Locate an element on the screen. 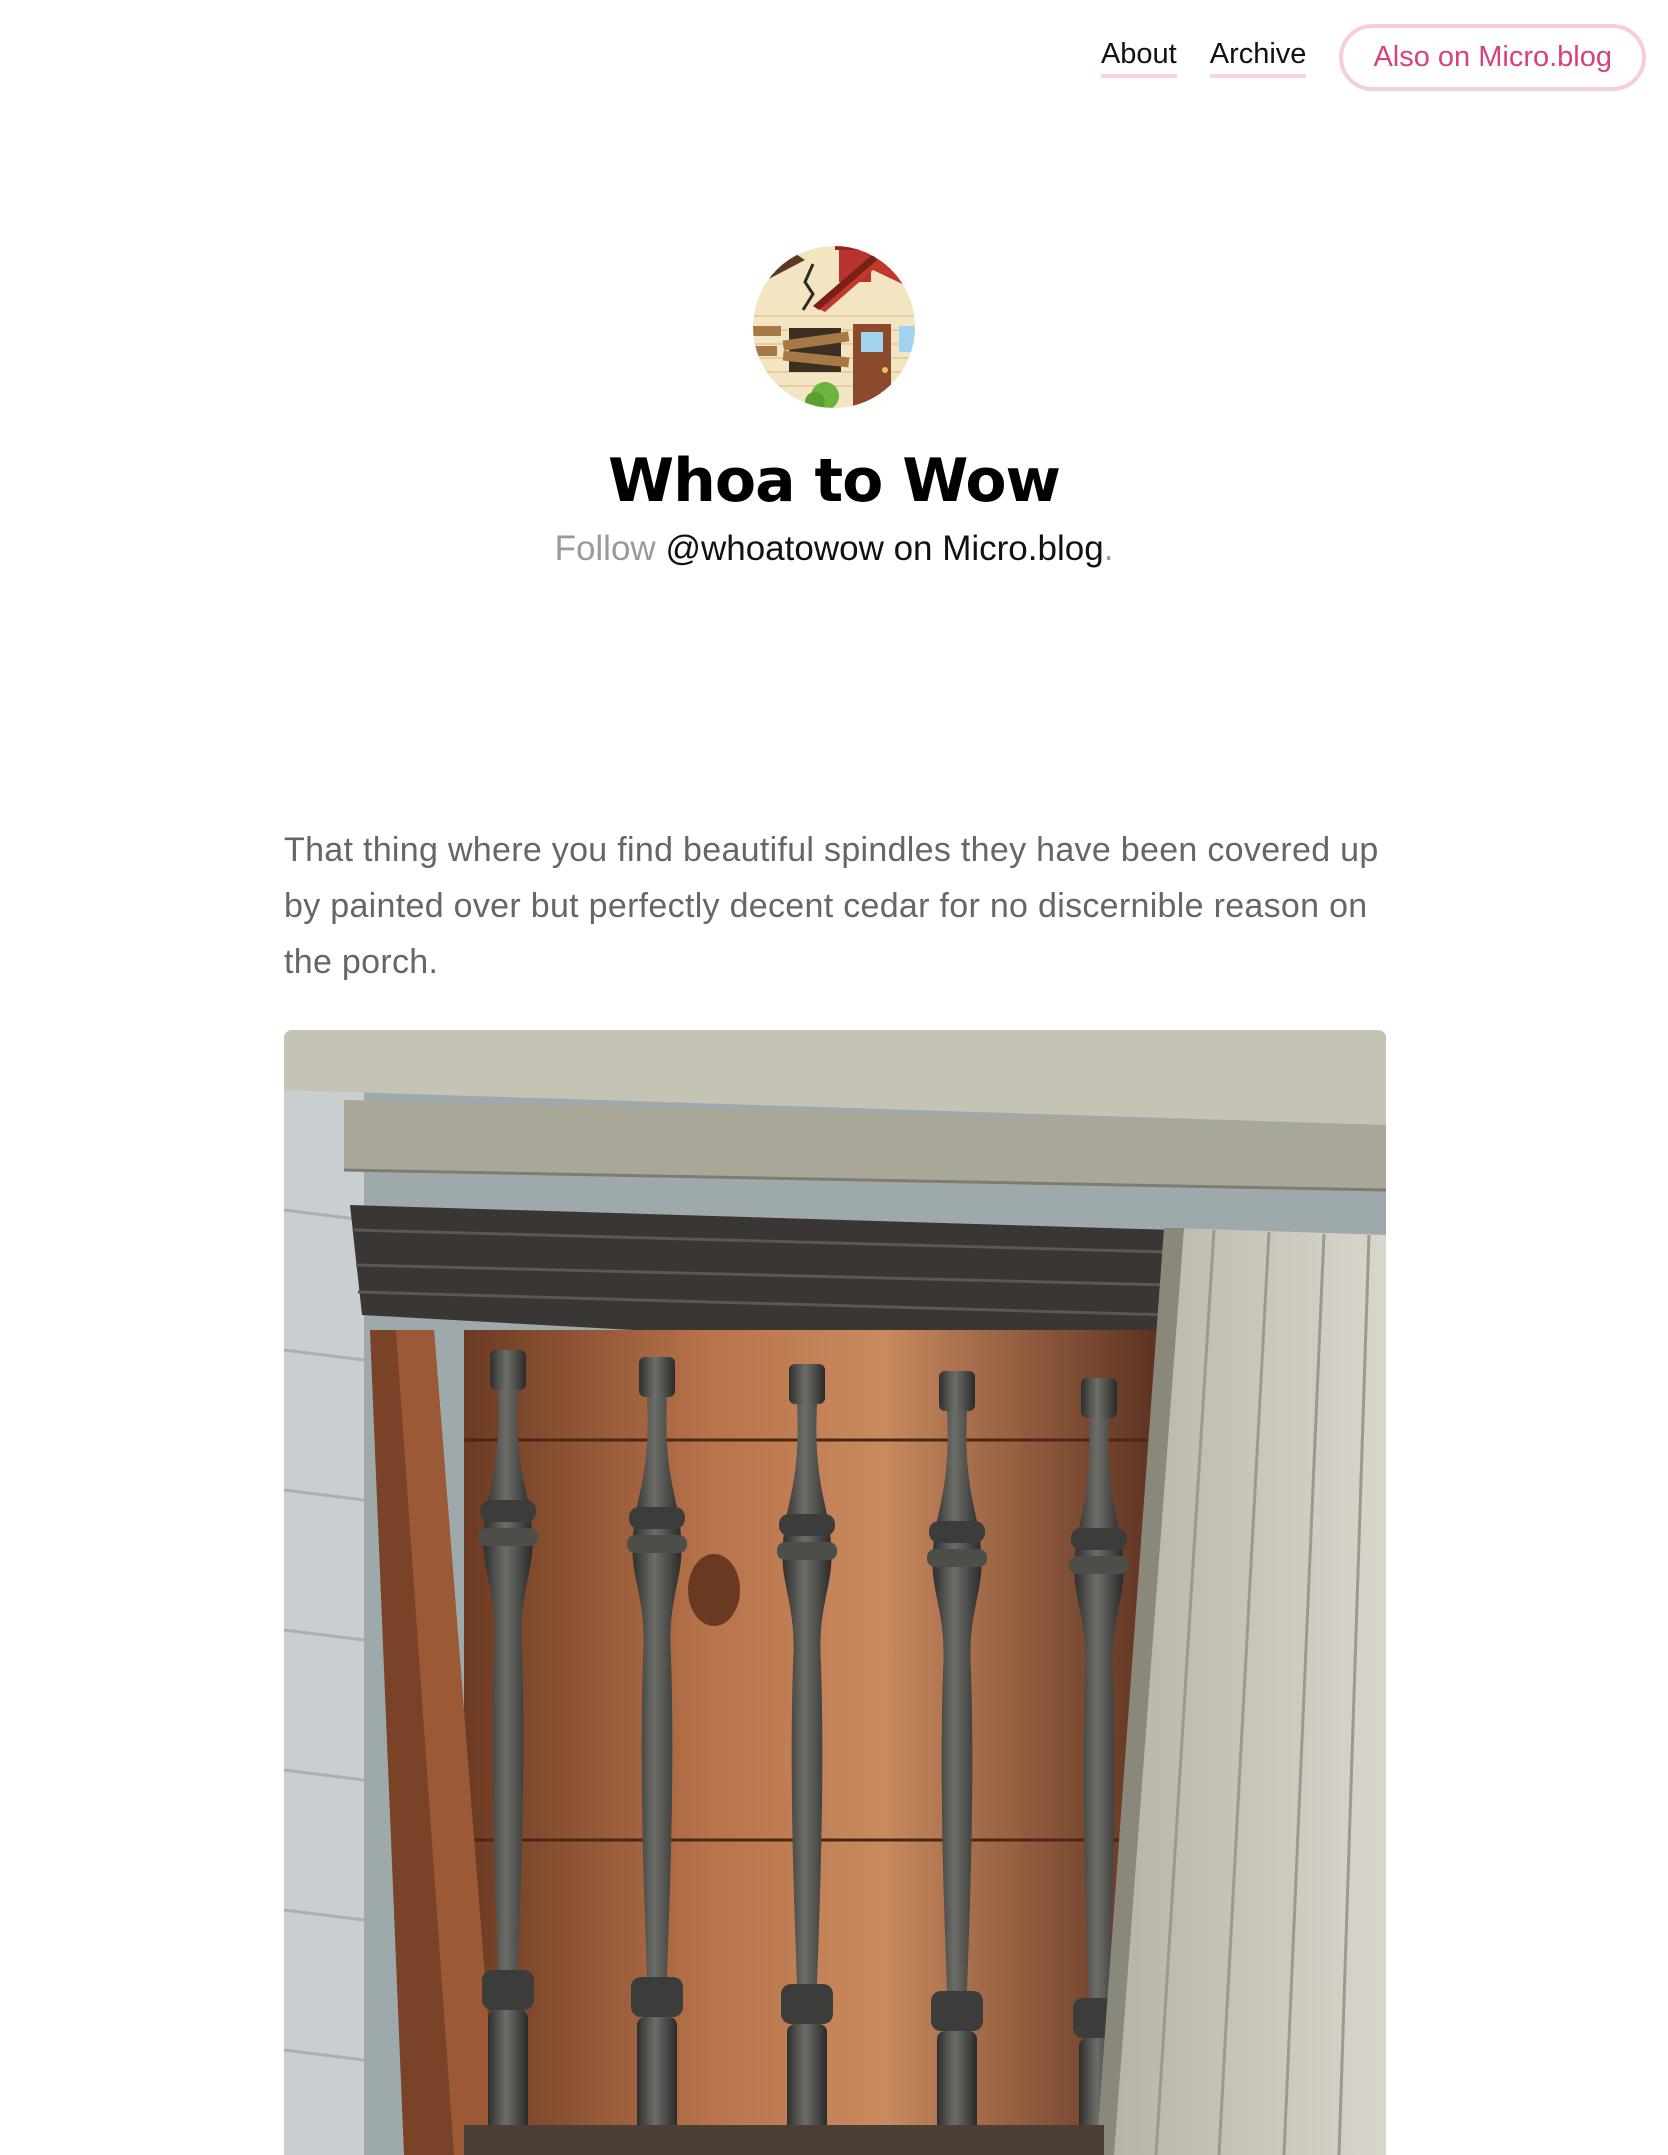  nav-archive-link: Archive is located at coordinates (1258, 57).